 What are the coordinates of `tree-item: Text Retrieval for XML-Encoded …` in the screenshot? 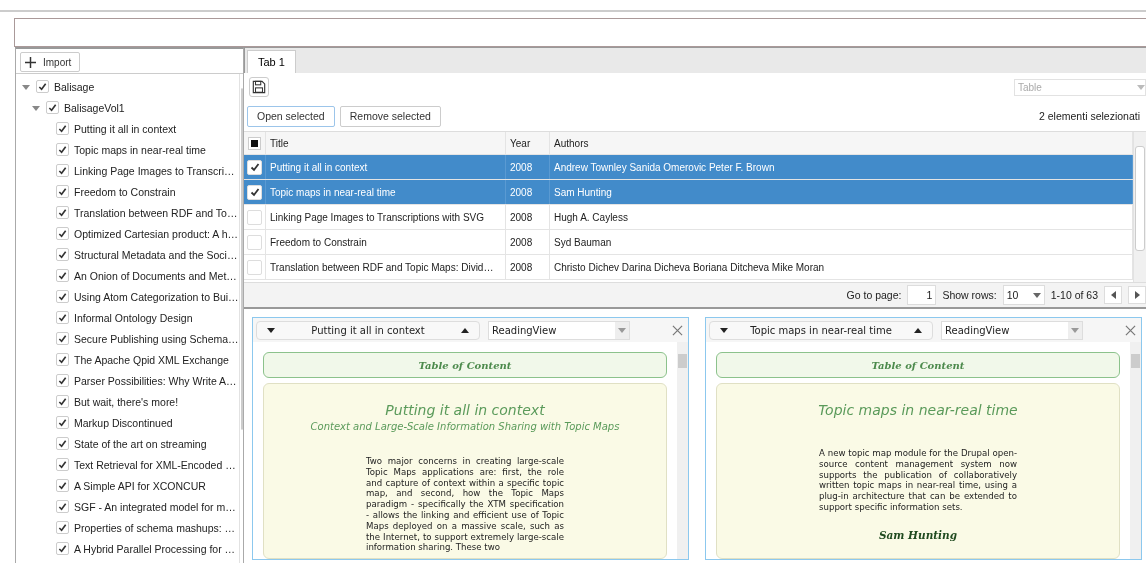 It's located at (155, 464).